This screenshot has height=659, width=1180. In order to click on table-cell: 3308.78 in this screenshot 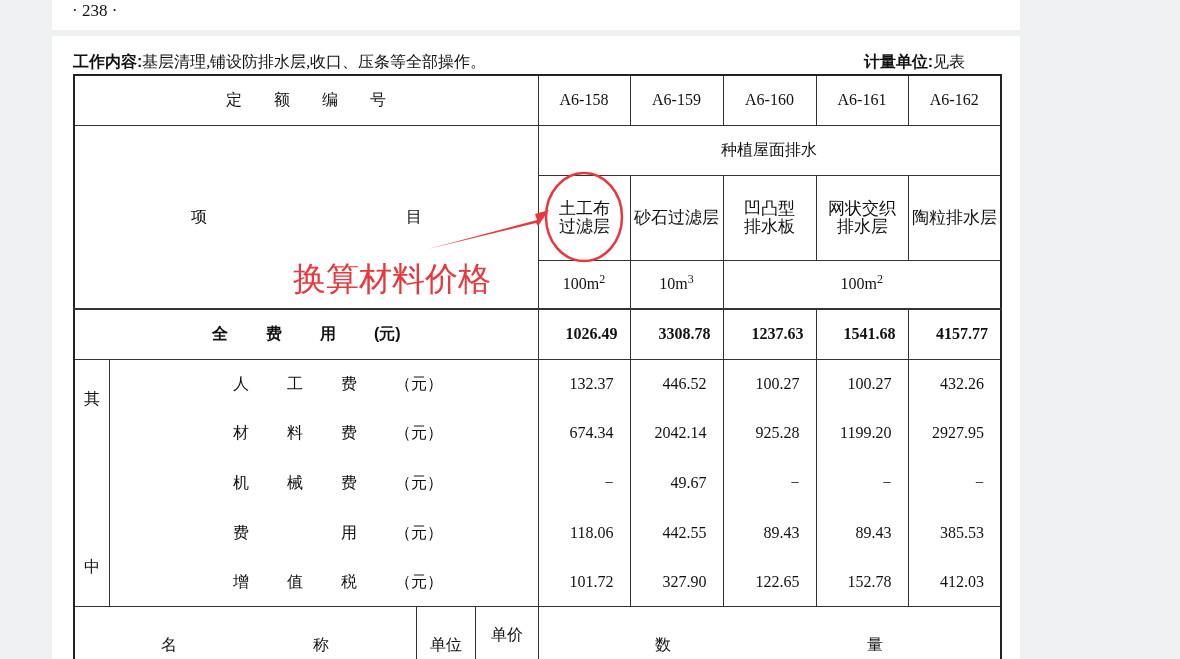, I will do `click(676, 334)`.